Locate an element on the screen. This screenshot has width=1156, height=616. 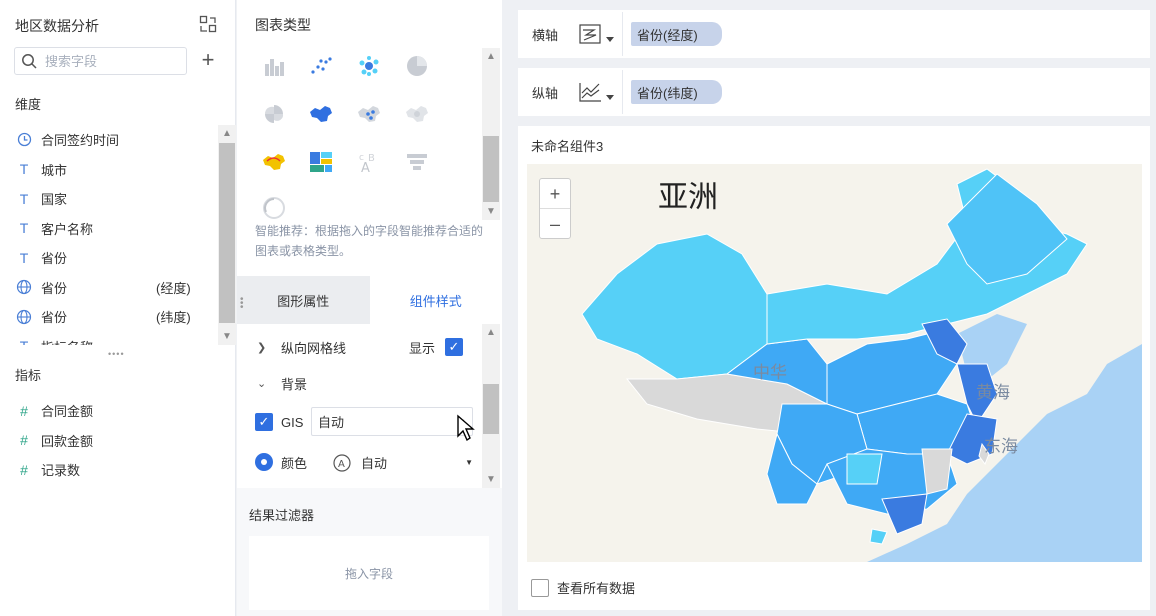
add-field-button: + is located at coordinates (208, 60).